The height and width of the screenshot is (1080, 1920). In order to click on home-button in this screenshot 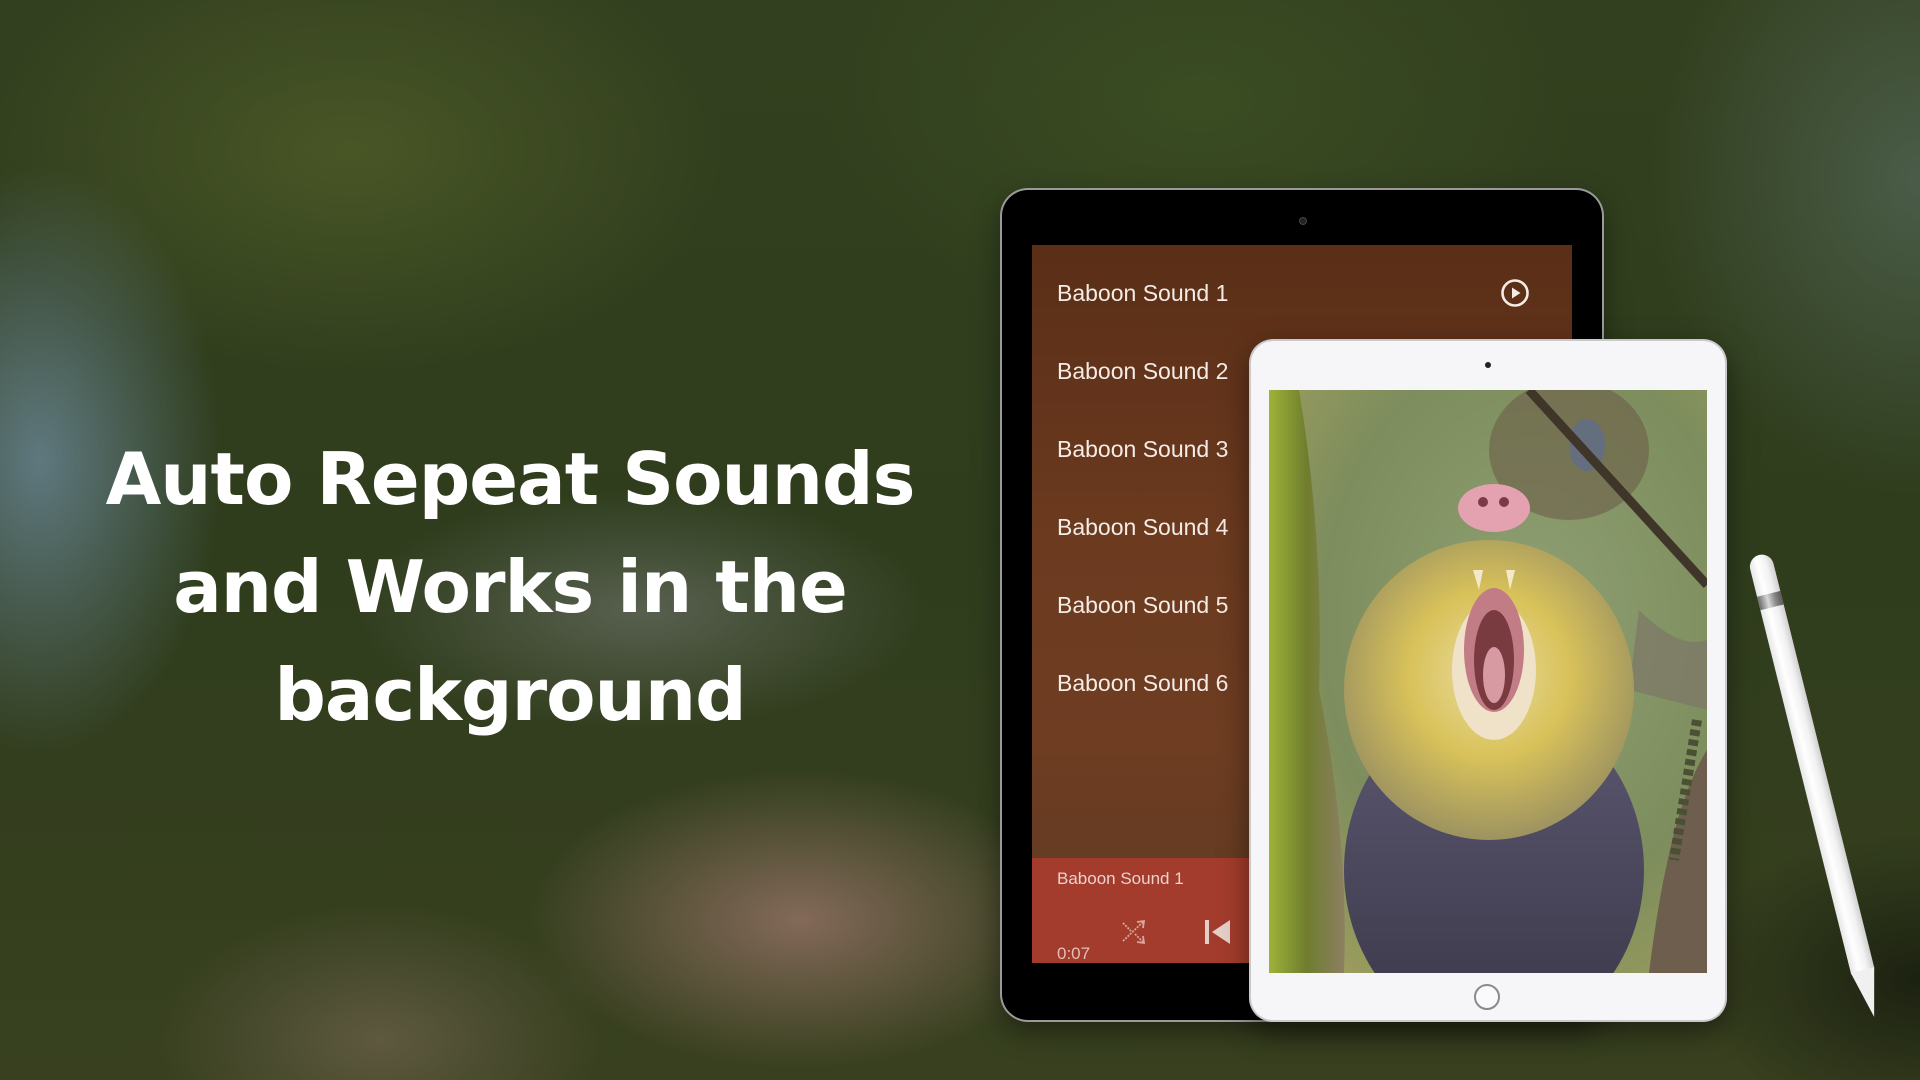, I will do `click(1487, 997)`.